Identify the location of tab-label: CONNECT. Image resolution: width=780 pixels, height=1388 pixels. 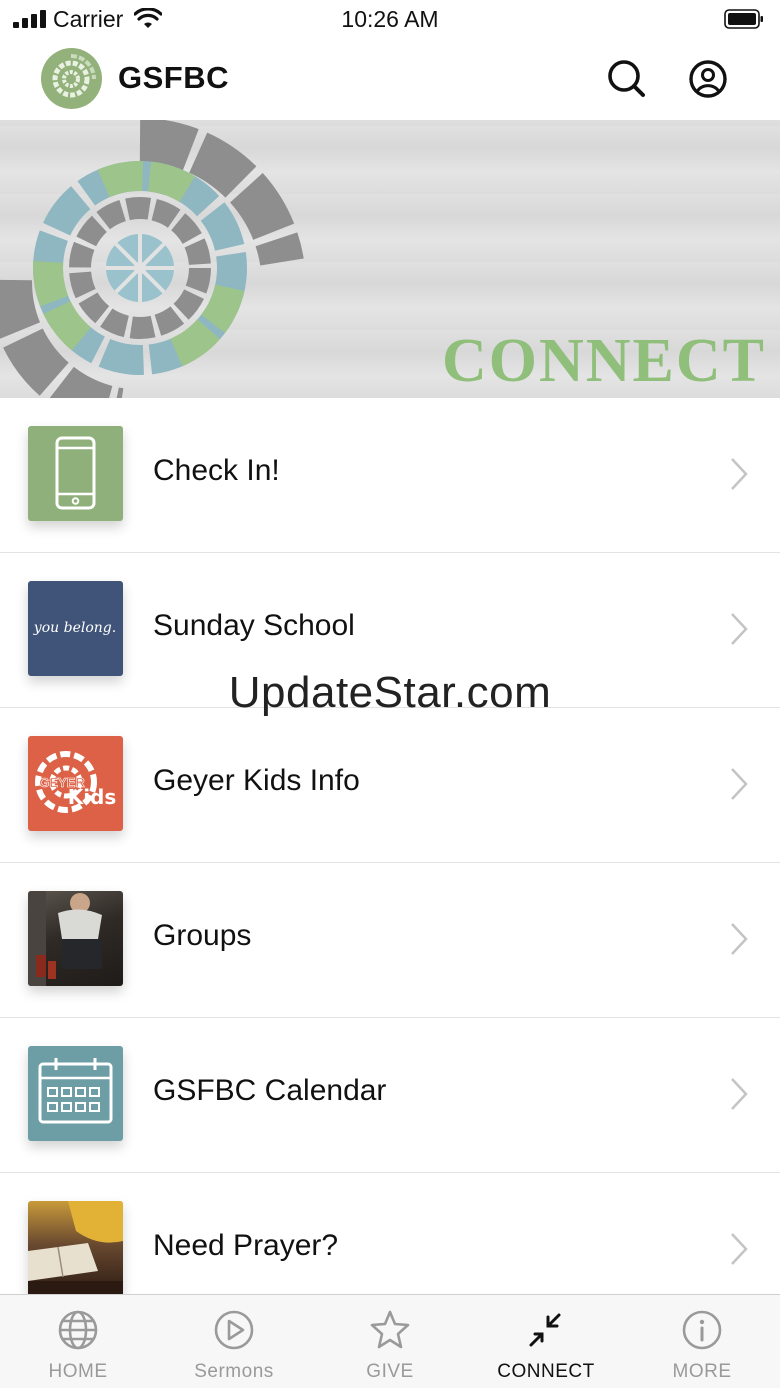
(546, 1371).